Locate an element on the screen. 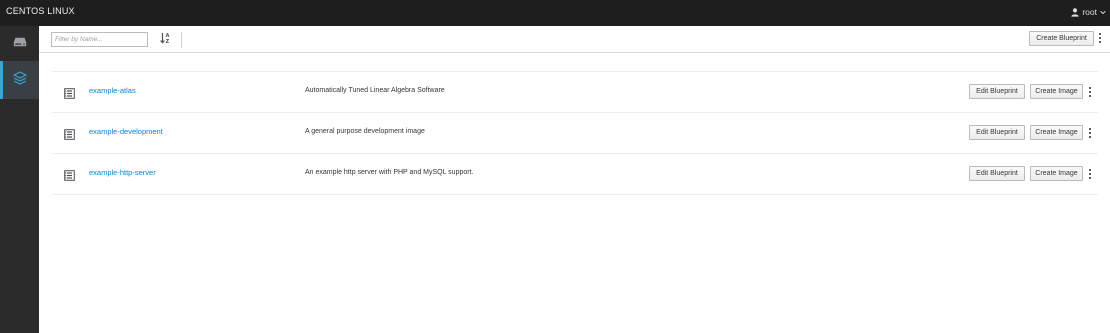 This screenshot has height=333, width=1110. svg-text: Z is located at coordinates (167, 40).